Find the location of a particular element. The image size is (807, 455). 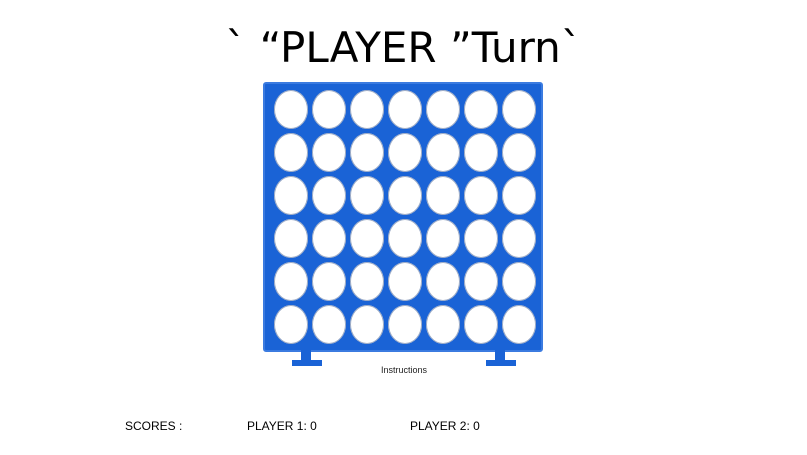

board-leg-left is located at coordinates (306, 355).